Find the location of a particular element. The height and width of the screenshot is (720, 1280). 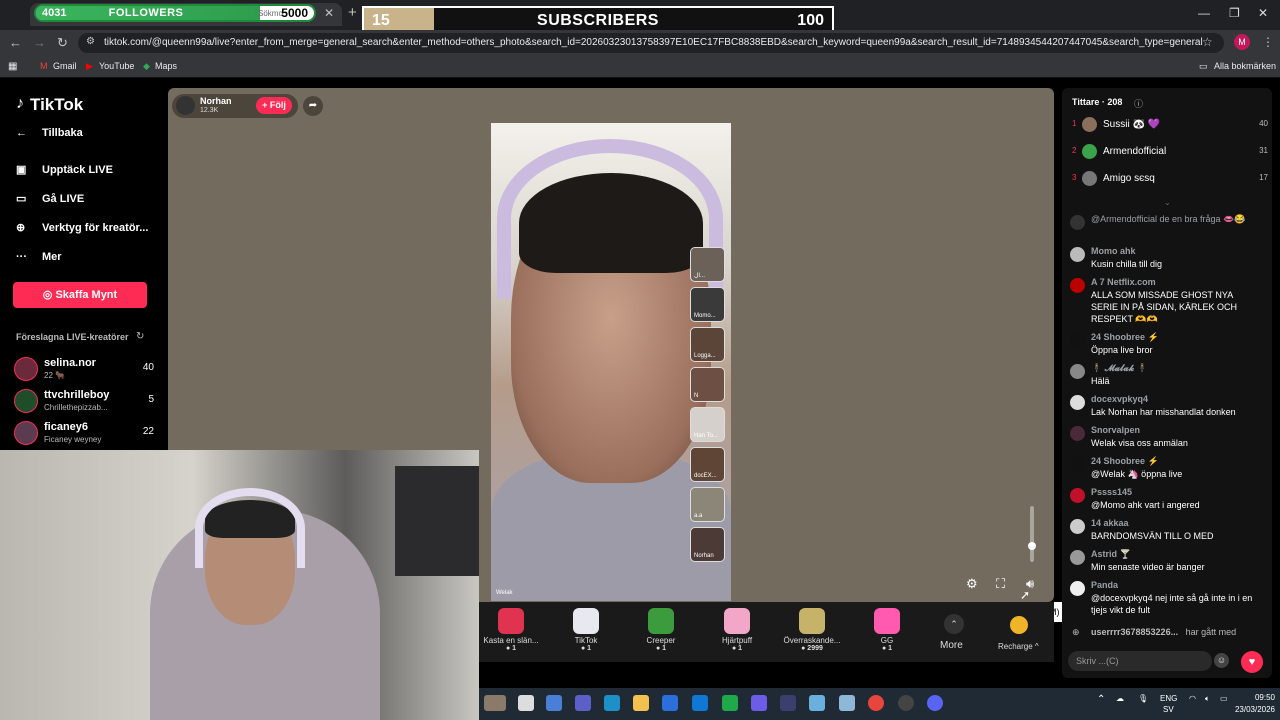

all-bookmarks: Alla bokmärken is located at coordinates (1245, 66).